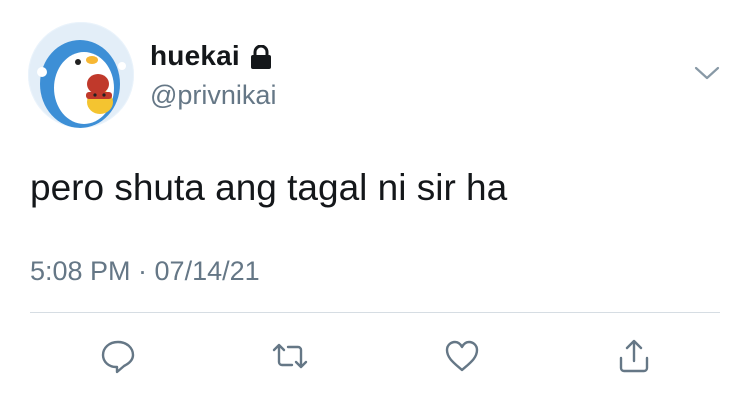 Image resolution: width=750 pixels, height=401 pixels. I want to click on heart-icon, so click(462, 356).